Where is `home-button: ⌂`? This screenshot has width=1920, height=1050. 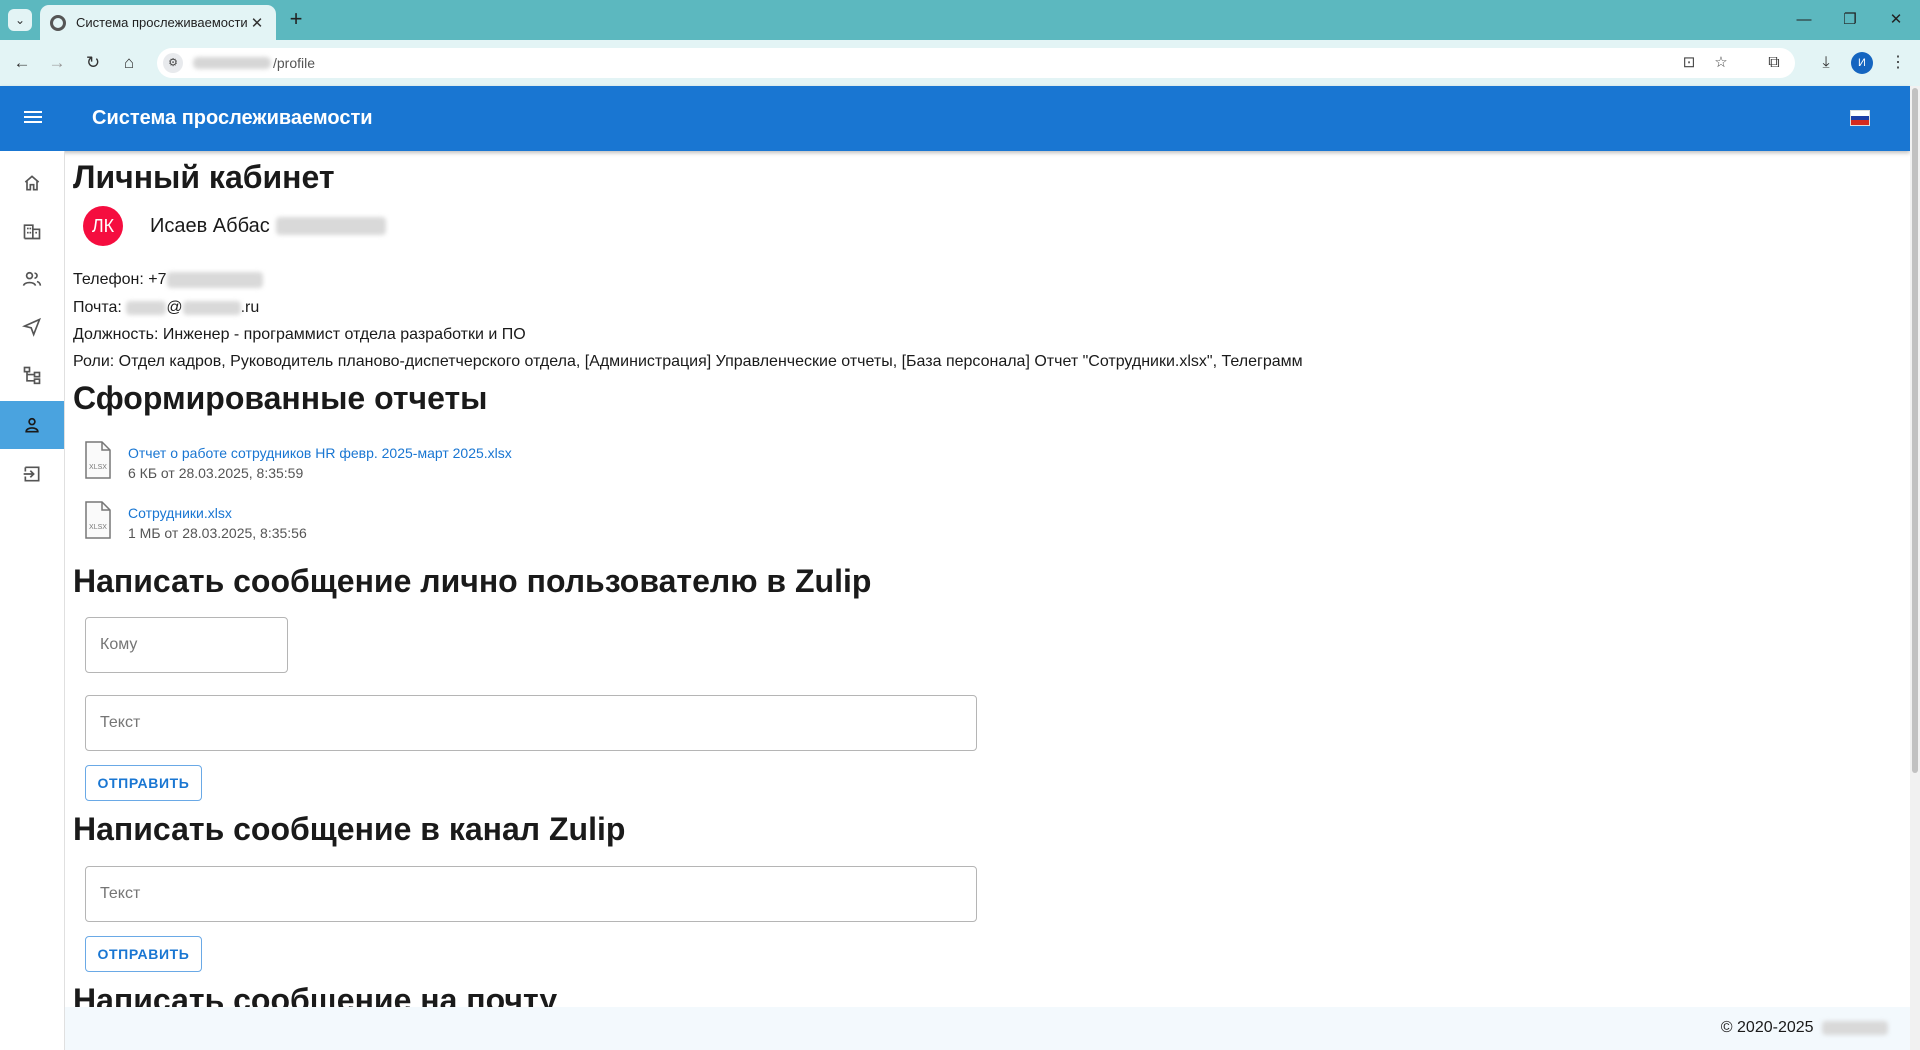 home-button: ⌂ is located at coordinates (129, 63).